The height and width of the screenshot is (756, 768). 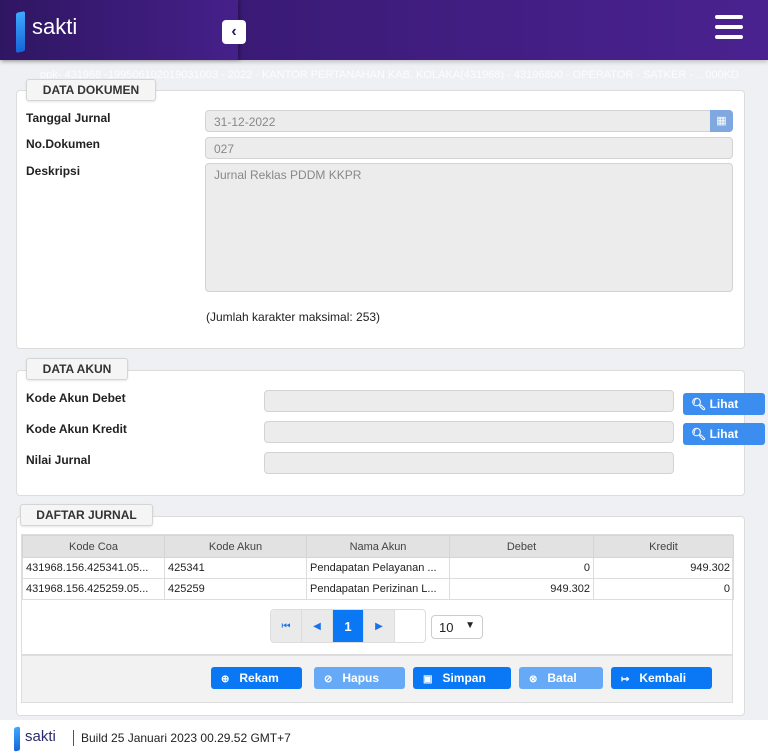 What do you see at coordinates (561, 678) in the screenshot?
I see `batal-button: ⊗ Batal` at bounding box center [561, 678].